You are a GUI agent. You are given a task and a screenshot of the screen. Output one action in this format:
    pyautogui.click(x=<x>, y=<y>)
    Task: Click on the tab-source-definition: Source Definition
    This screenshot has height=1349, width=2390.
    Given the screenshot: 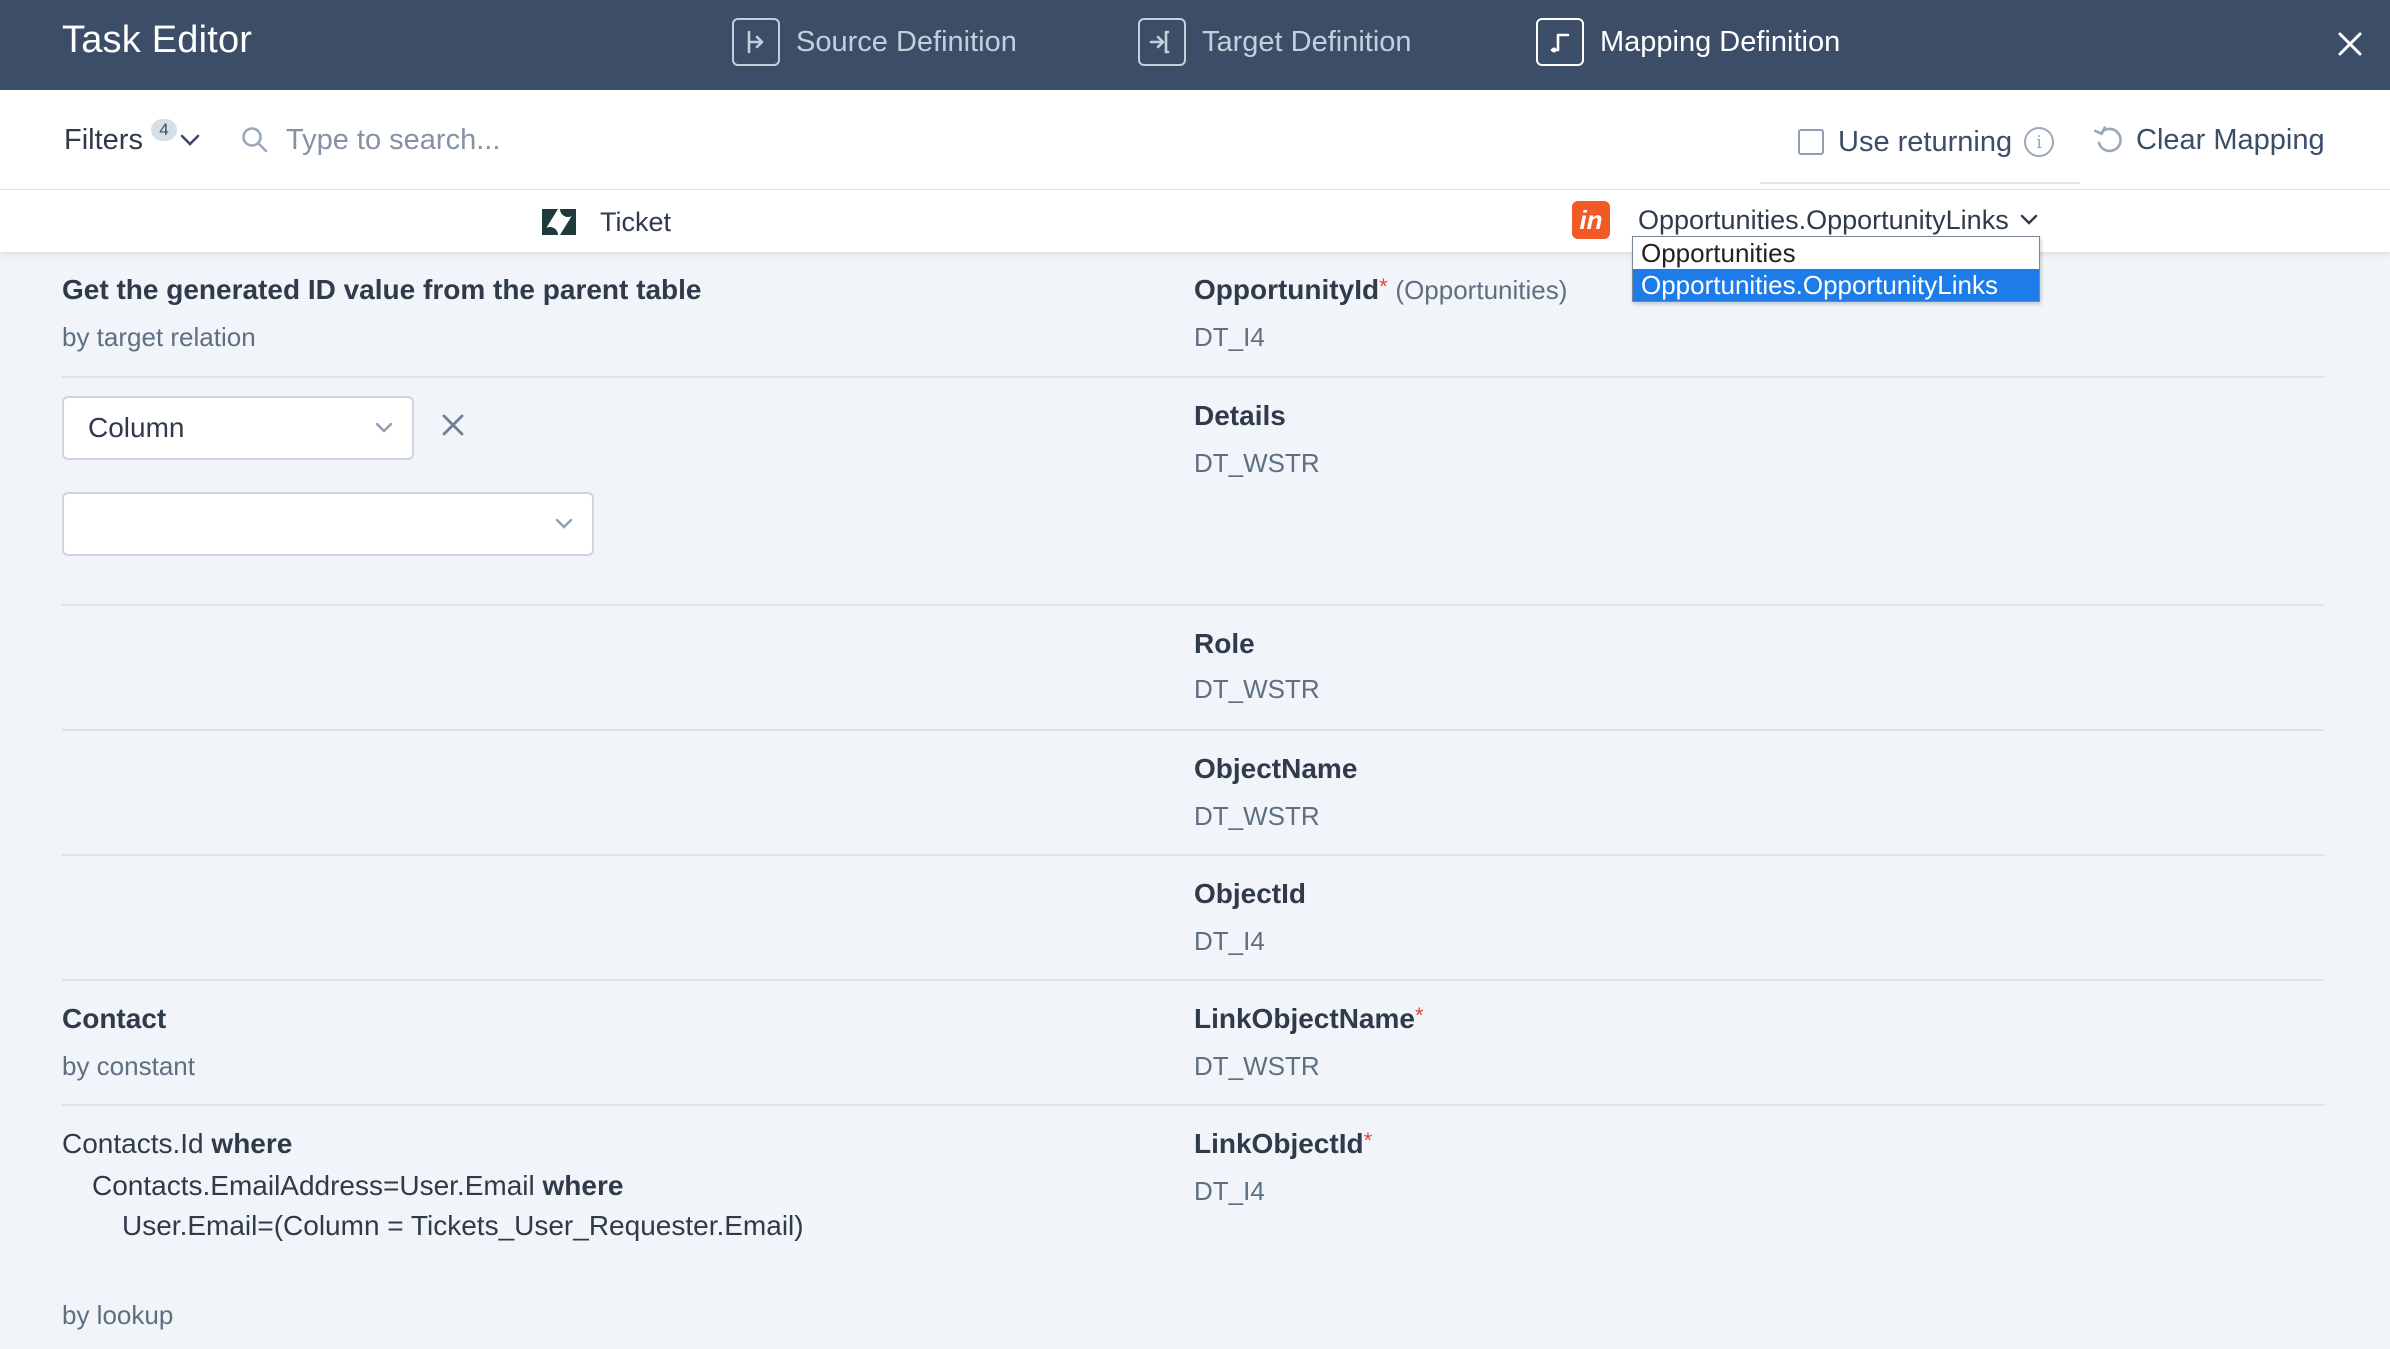 What is the action you would take?
    pyautogui.click(x=874, y=42)
    